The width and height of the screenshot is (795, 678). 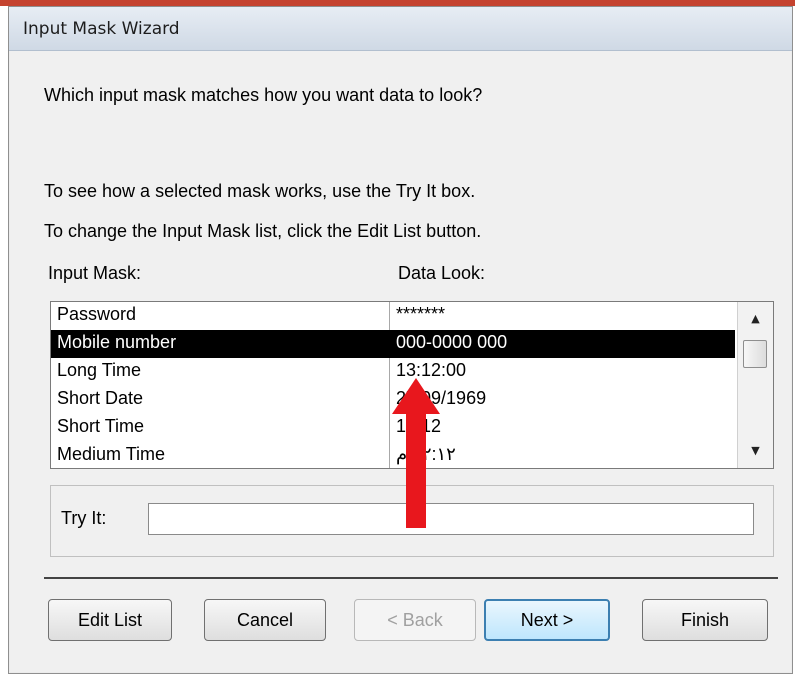 I want to click on annotation-arrow-icon, so click(x=416, y=453).